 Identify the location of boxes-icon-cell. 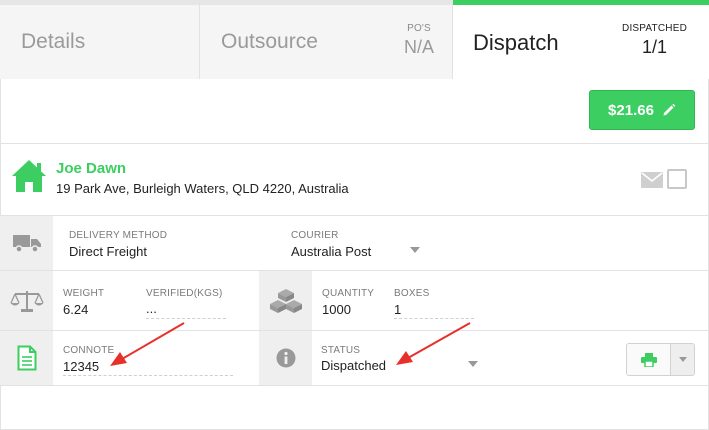
(285, 300).